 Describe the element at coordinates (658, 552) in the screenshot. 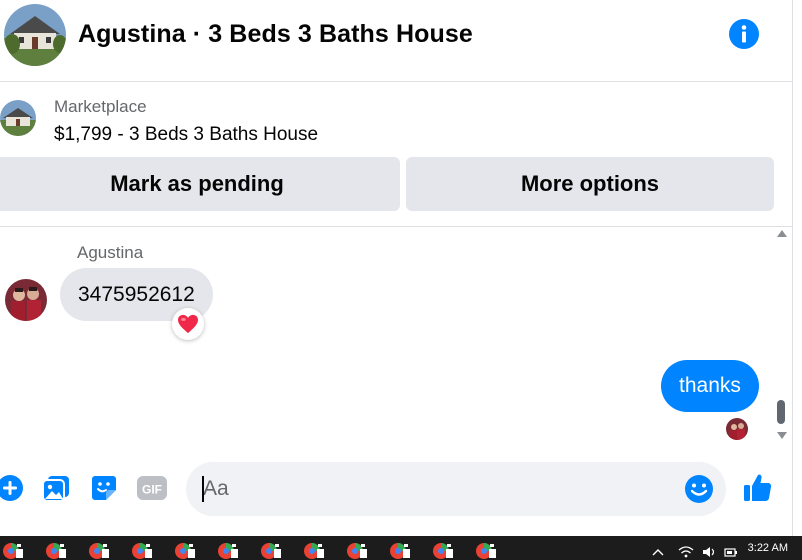

I see `chevron-up-icon` at that location.